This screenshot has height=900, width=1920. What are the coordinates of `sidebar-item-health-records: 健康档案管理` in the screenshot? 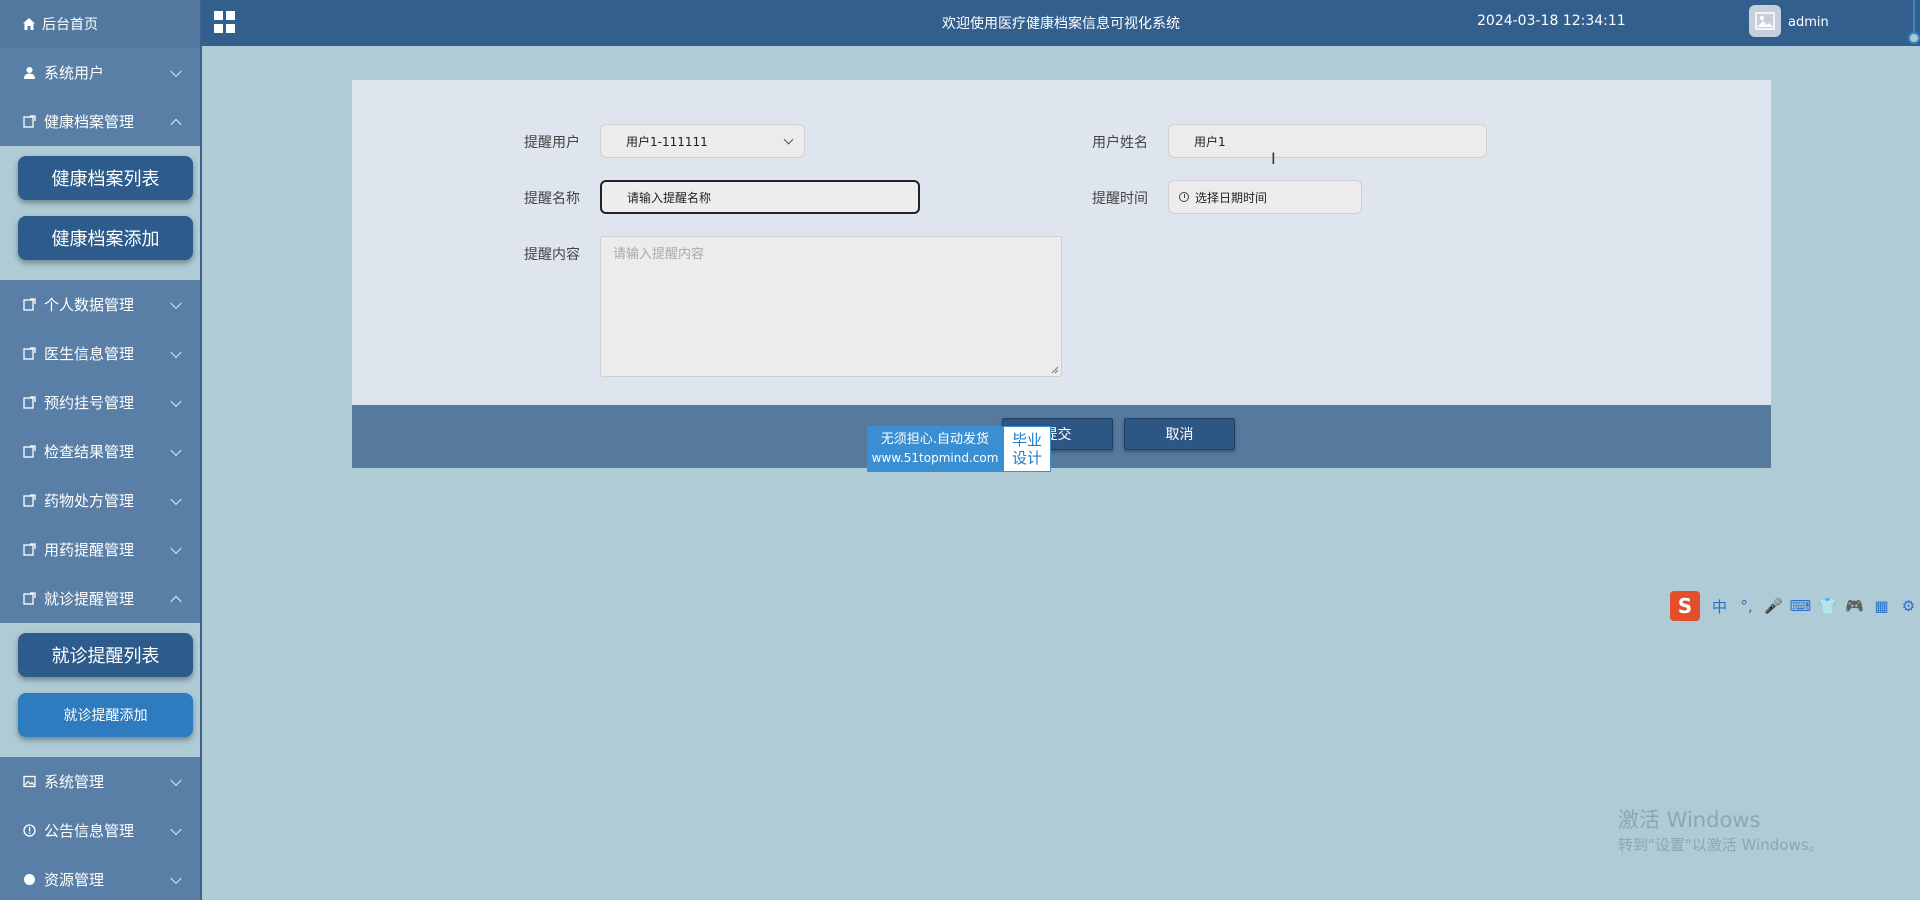 It's located at (100, 121).